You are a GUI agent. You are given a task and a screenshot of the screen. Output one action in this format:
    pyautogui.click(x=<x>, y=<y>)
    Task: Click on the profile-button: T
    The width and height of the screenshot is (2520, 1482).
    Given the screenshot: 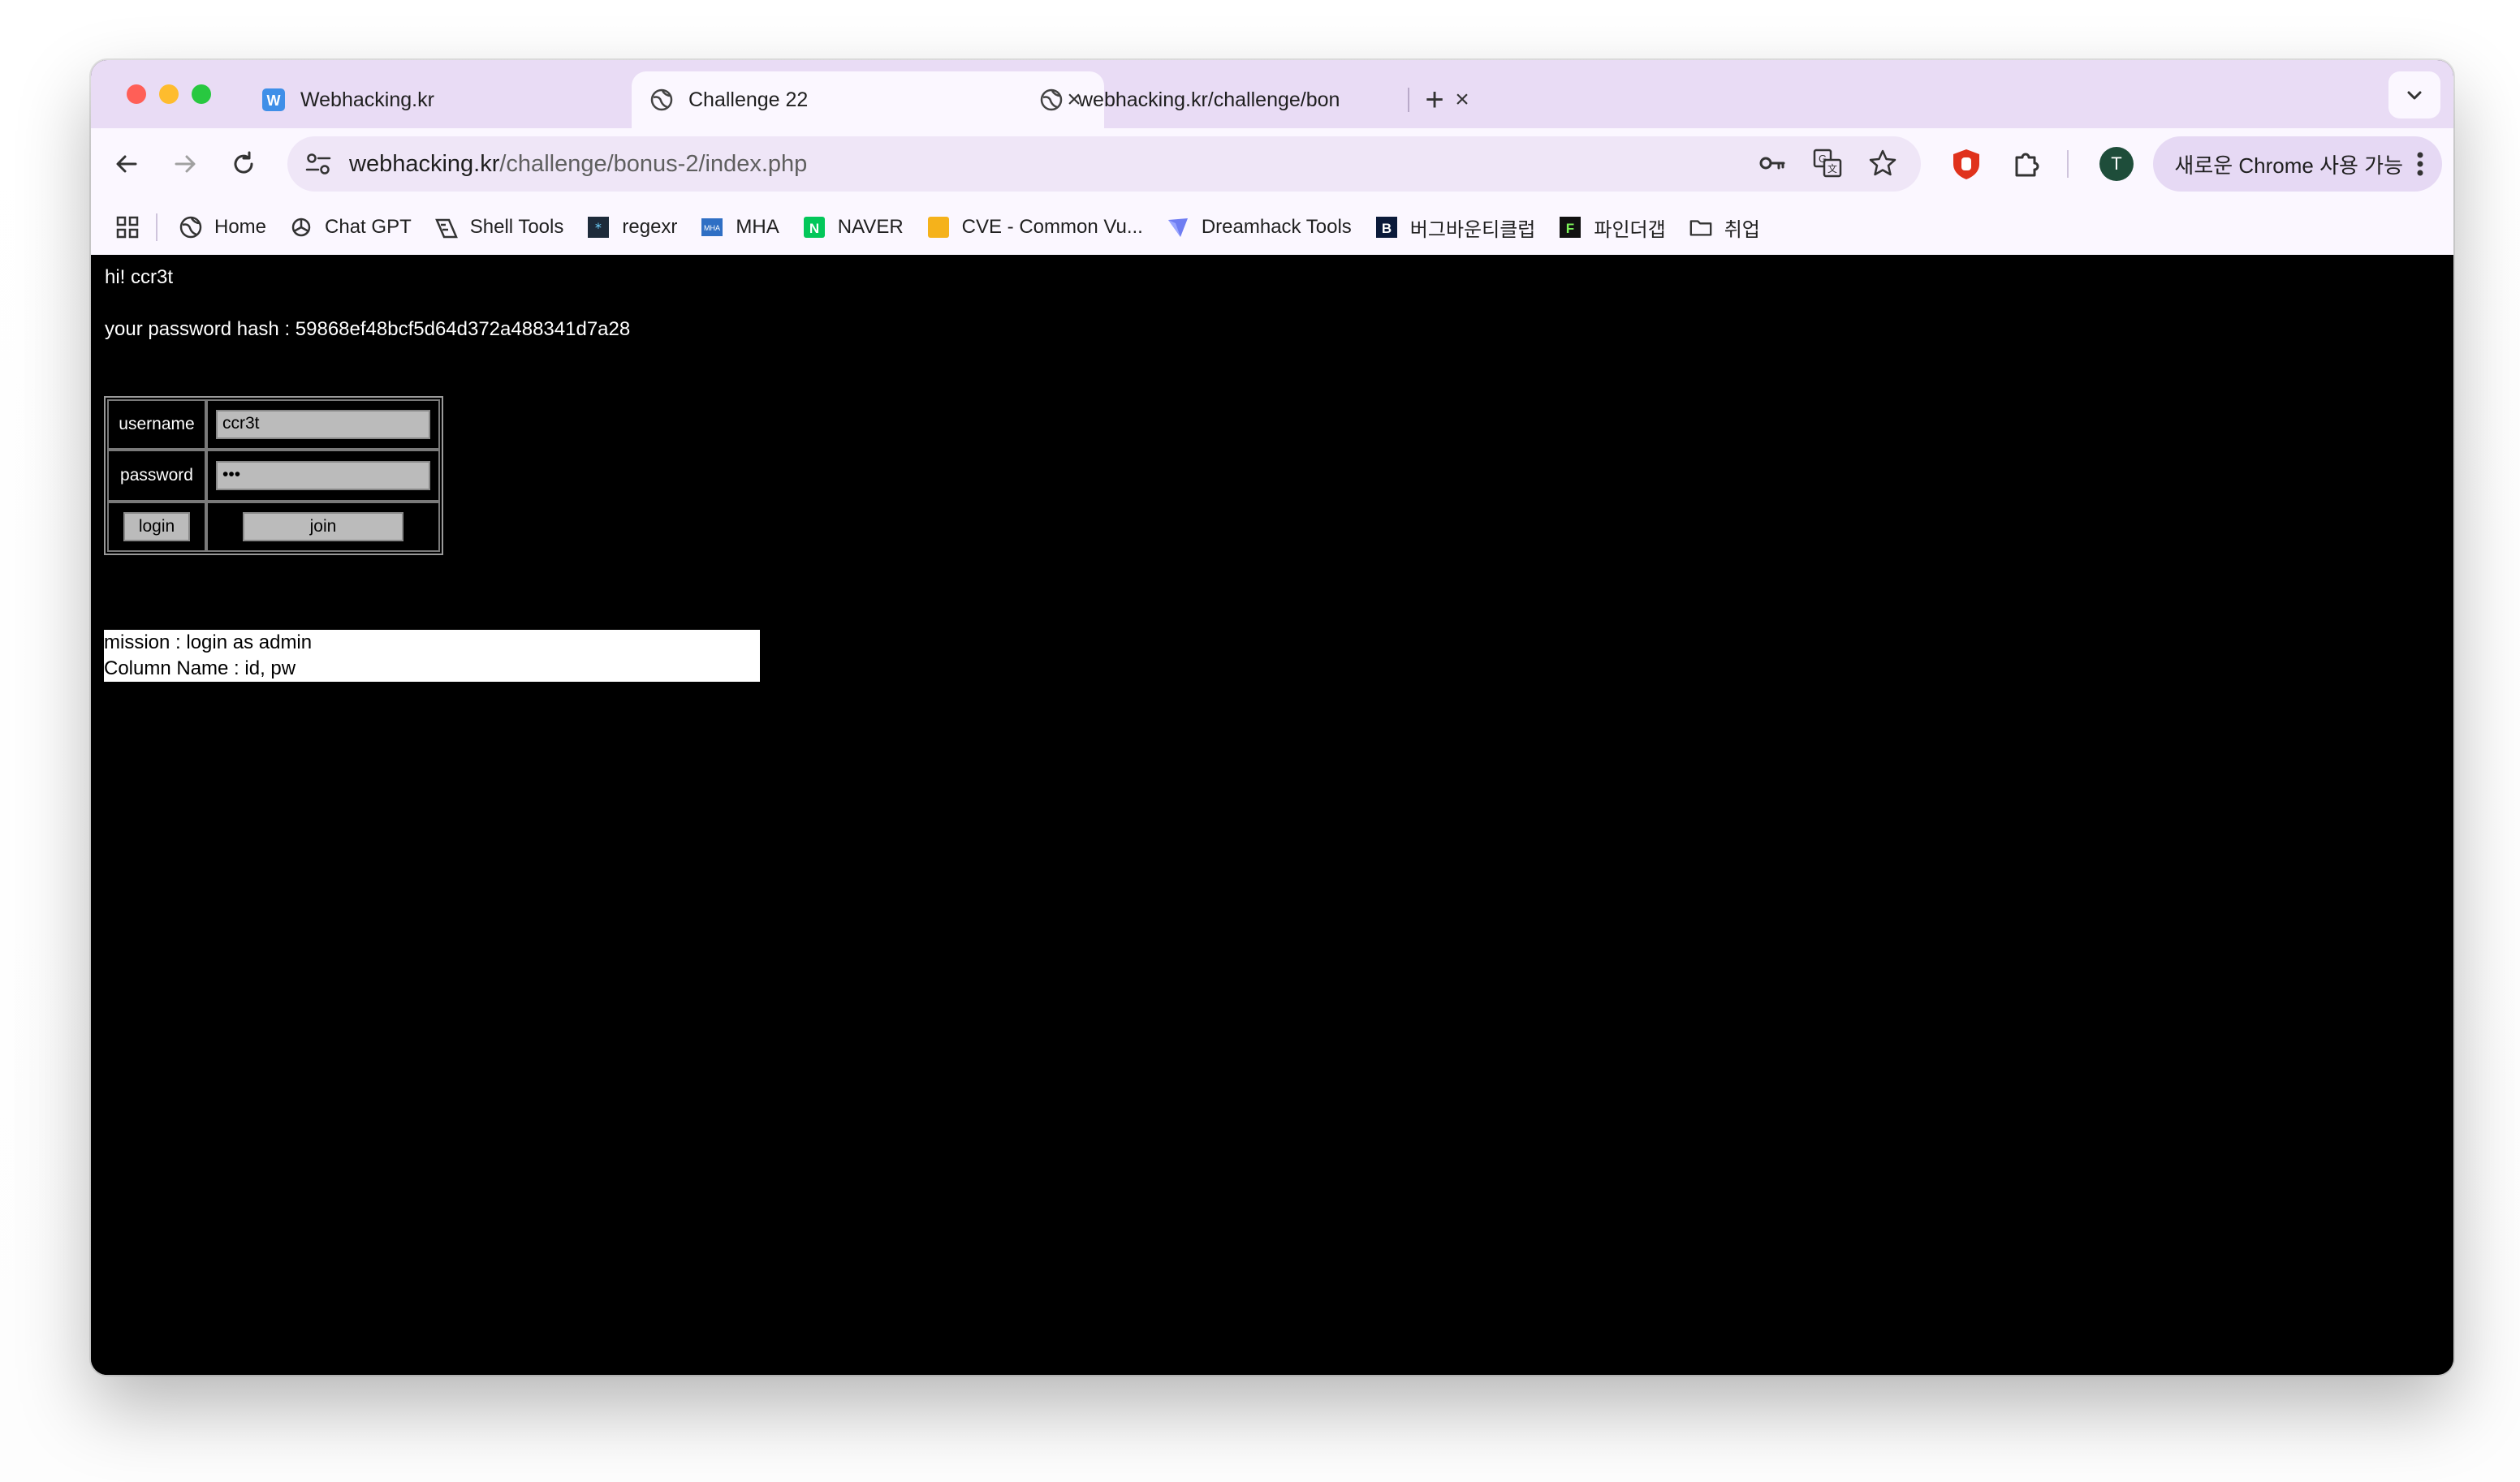 What is the action you would take?
    pyautogui.click(x=2116, y=164)
    